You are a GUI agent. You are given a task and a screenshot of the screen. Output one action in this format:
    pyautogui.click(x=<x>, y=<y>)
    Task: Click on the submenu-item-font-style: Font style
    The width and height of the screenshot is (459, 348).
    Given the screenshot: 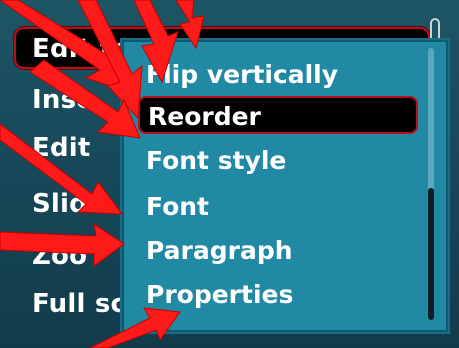 What is the action you would take?
    pyautogui.click(x=216, y=161)
    